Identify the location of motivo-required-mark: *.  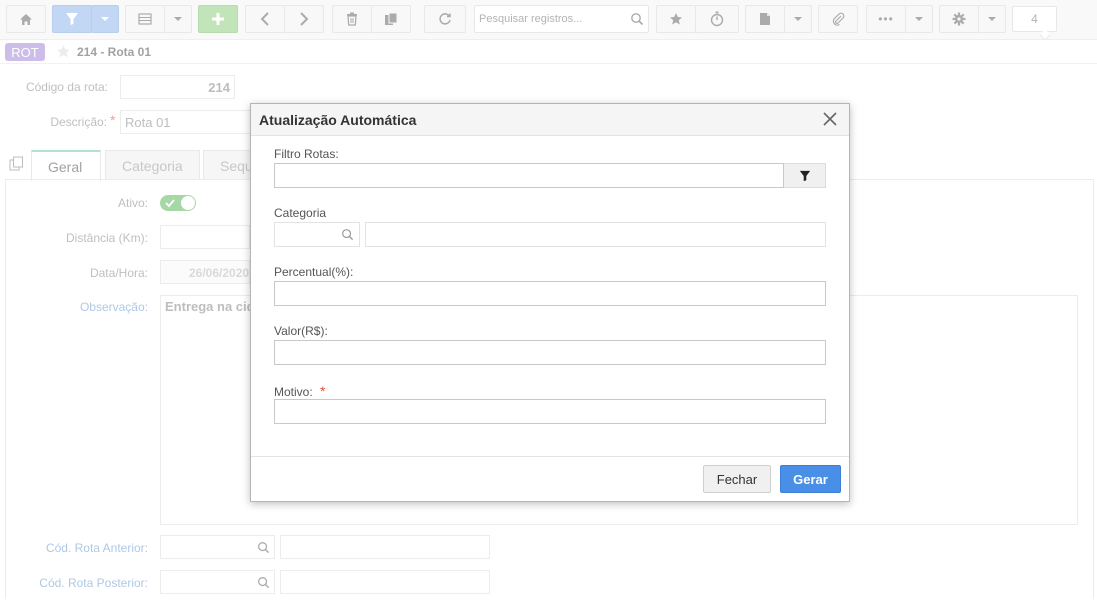
(323, 391).